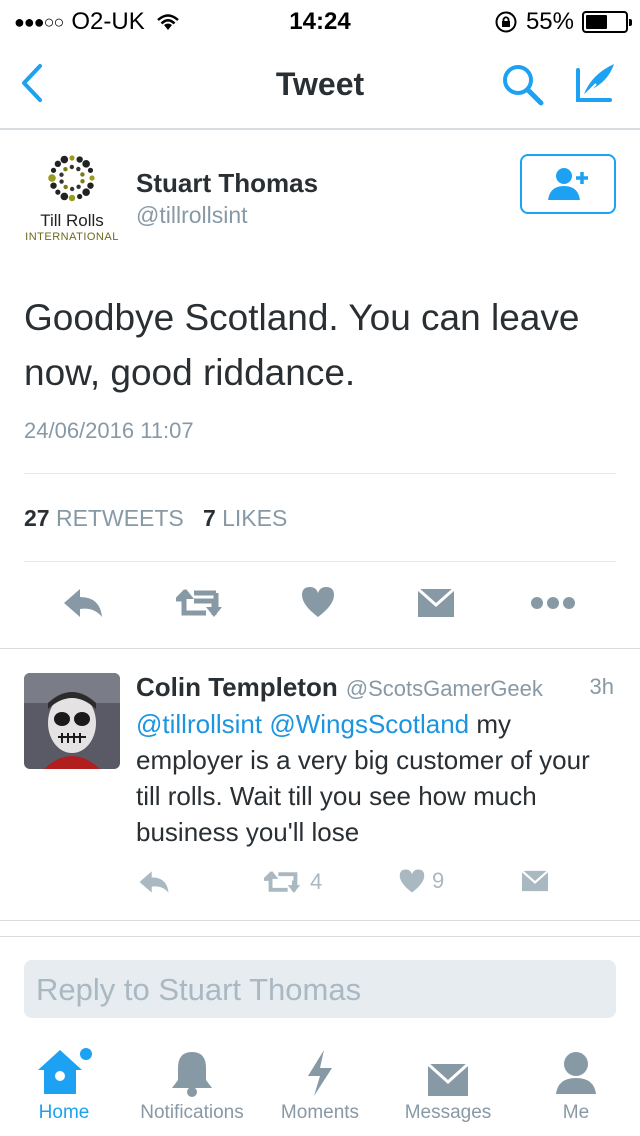 The width and height of the screenshot is (640, 1136). What do you see at coordinates (320, 1073) in the screenshot?
I see `lightning-icon` at bounding box center [320, 1073].